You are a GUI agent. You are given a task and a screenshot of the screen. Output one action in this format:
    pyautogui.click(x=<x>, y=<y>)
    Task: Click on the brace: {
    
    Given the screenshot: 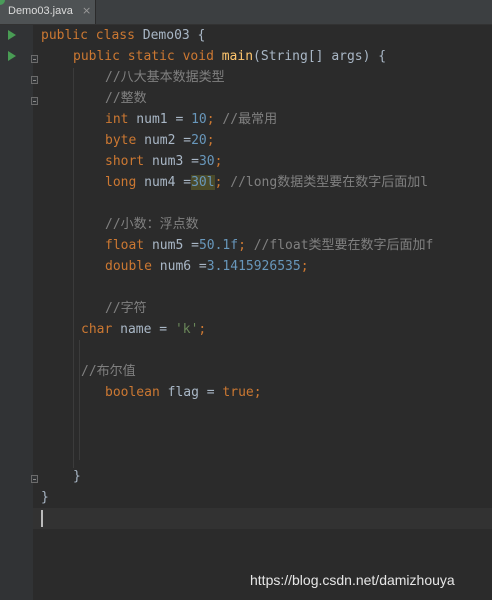 What is the action you would take?
    pyautogui.click(x=197, y=35)
    